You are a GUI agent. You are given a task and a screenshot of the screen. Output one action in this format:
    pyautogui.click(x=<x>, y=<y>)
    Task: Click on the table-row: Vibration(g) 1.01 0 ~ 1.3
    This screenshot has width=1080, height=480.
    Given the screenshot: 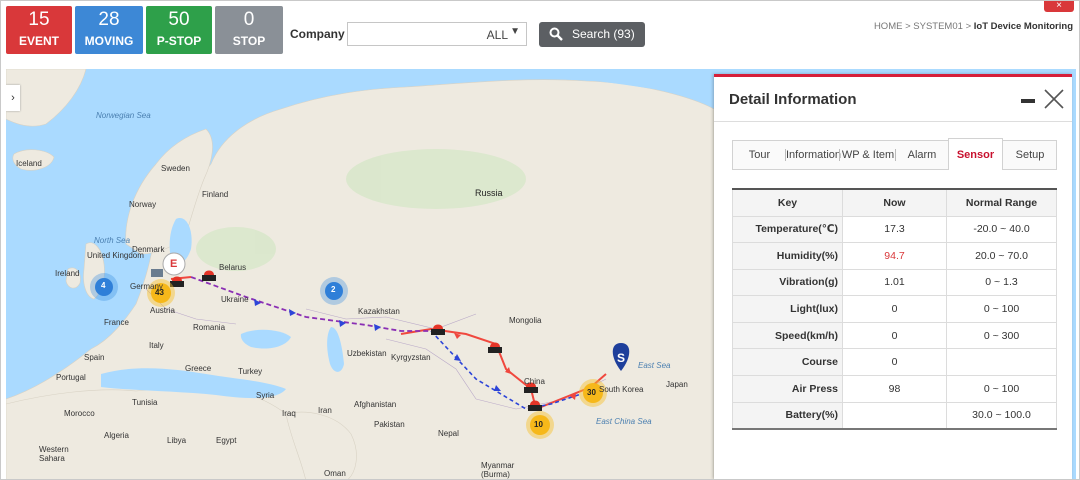 What is the action you would take?
    pyautogui.click(x=894, y=282)
    